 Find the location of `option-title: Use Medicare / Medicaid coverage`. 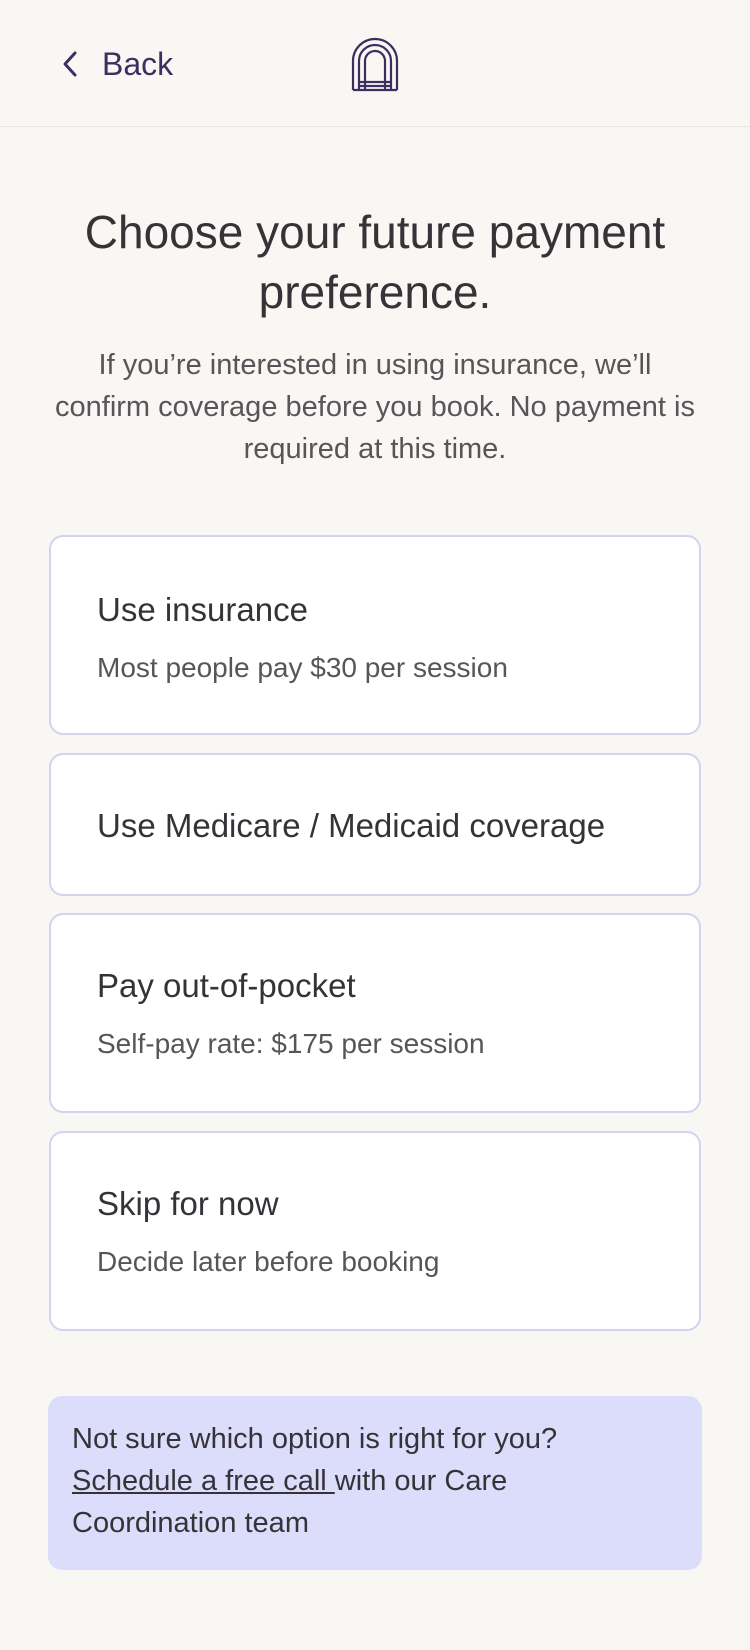

option-title: Use Medicare / Medicaid coverage is located at coordinates (351, 825).